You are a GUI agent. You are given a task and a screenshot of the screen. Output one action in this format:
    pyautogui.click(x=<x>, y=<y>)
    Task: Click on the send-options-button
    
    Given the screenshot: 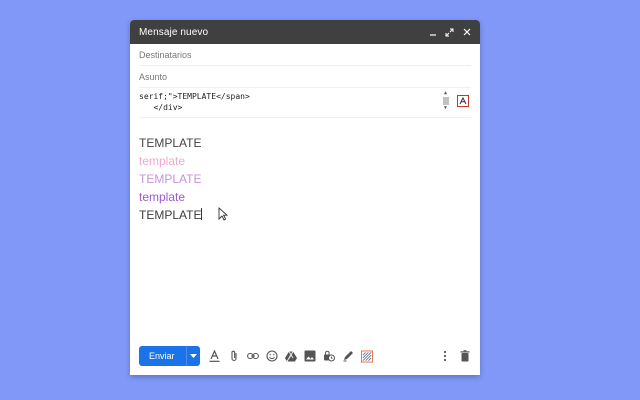 What is the action you would take?
    pyautogui.click(x=192, y=356)
    